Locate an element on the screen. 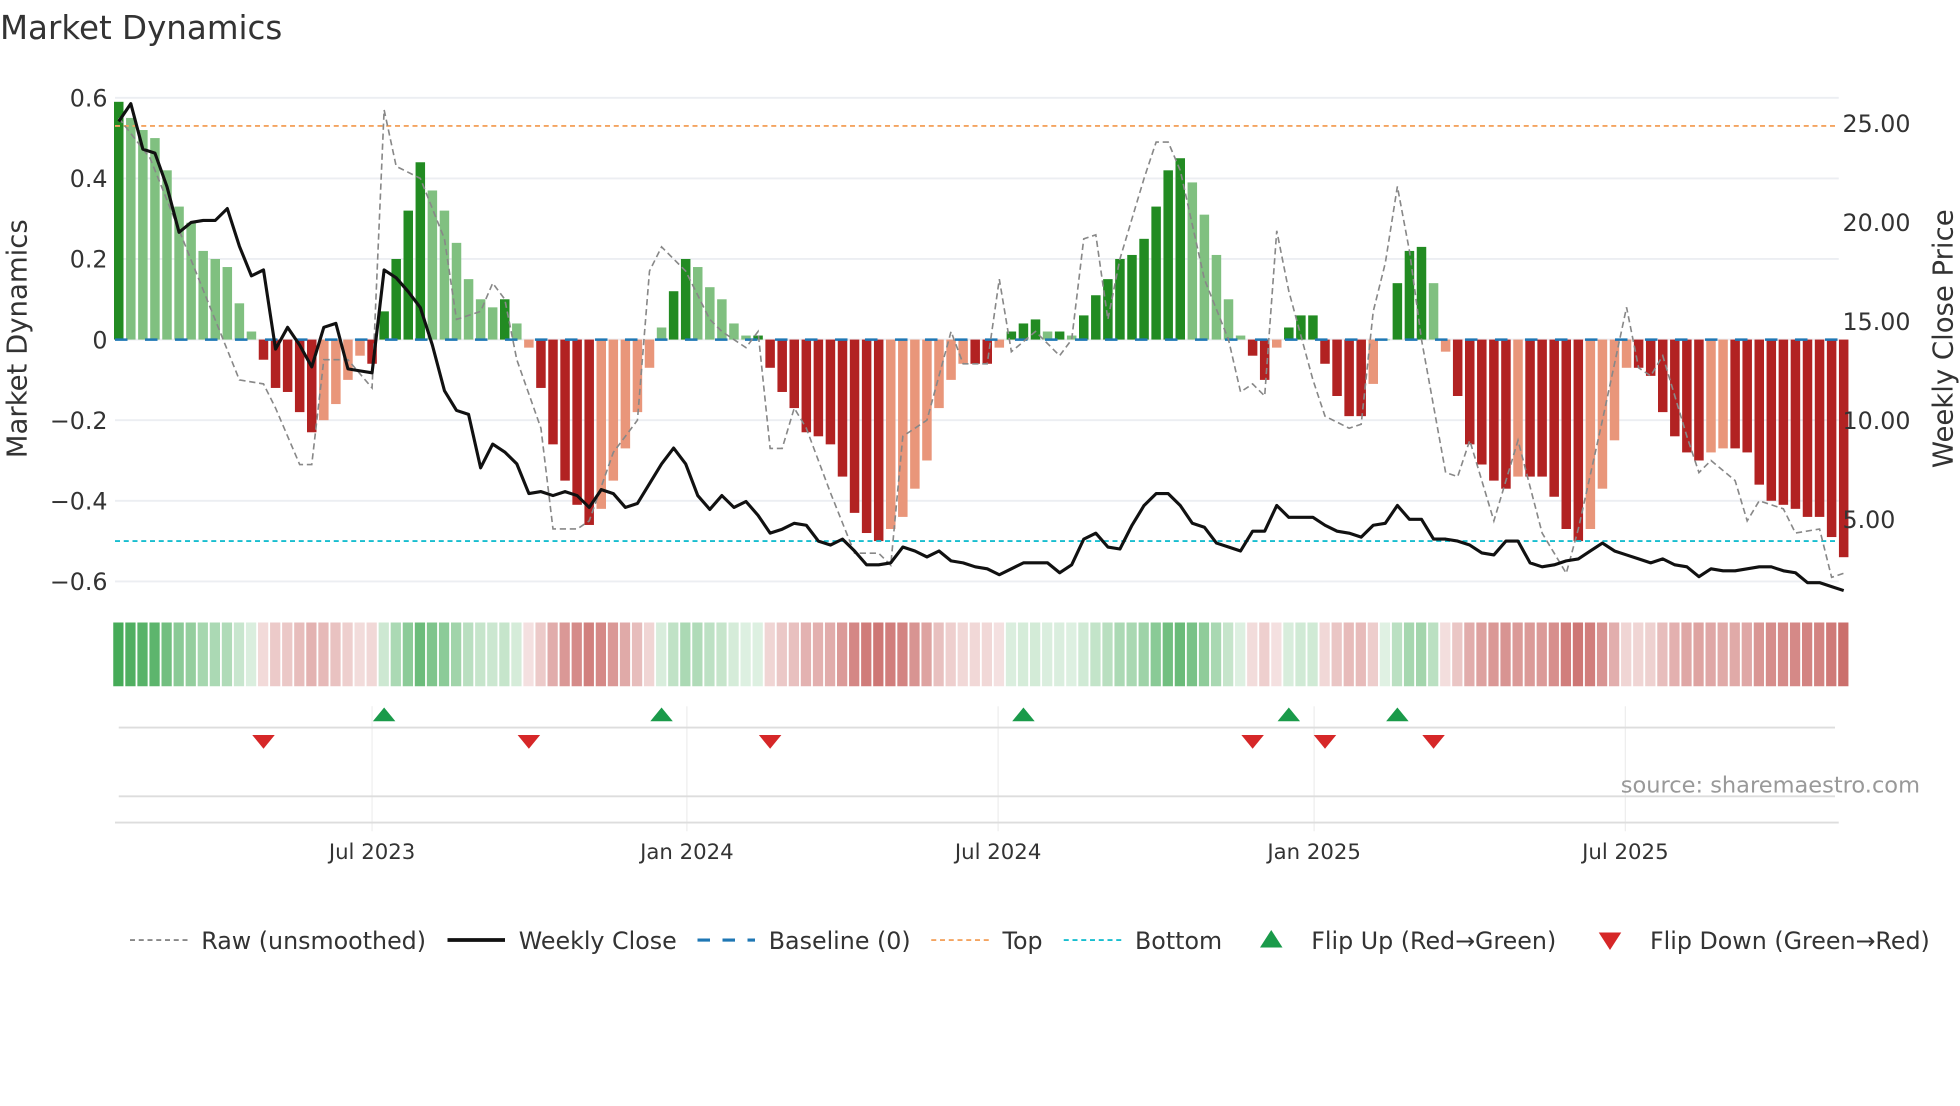 Image resolution: width=1960 pixels, height=1106 pixels. legend-flip-down-icon is located at coordinates (1610, 941).